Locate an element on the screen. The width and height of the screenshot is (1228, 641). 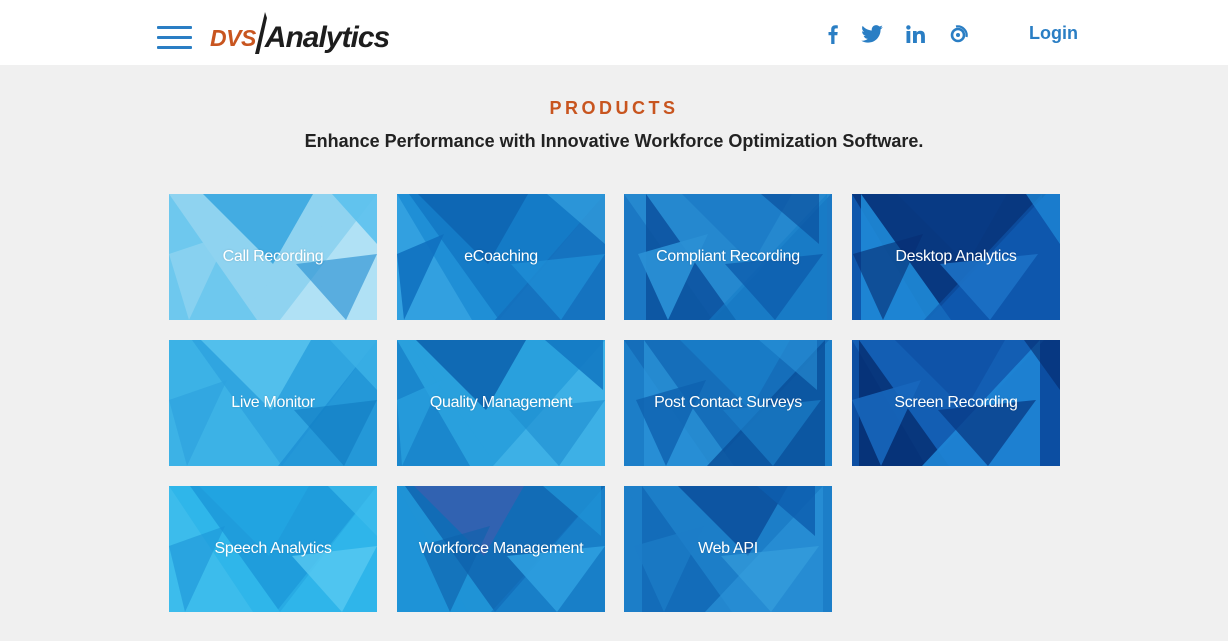
product-tile-label: Desktop Analytics is located at coordinates (956, 256).